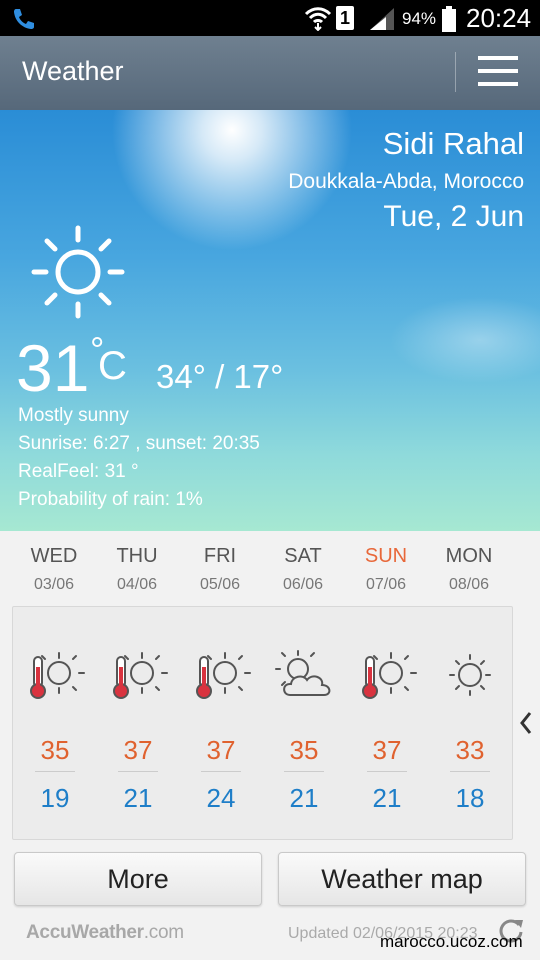 Image resolution: width=540 pixels, height=960 pixels. I want to click on current-temperature: 31, so click(53, 368).